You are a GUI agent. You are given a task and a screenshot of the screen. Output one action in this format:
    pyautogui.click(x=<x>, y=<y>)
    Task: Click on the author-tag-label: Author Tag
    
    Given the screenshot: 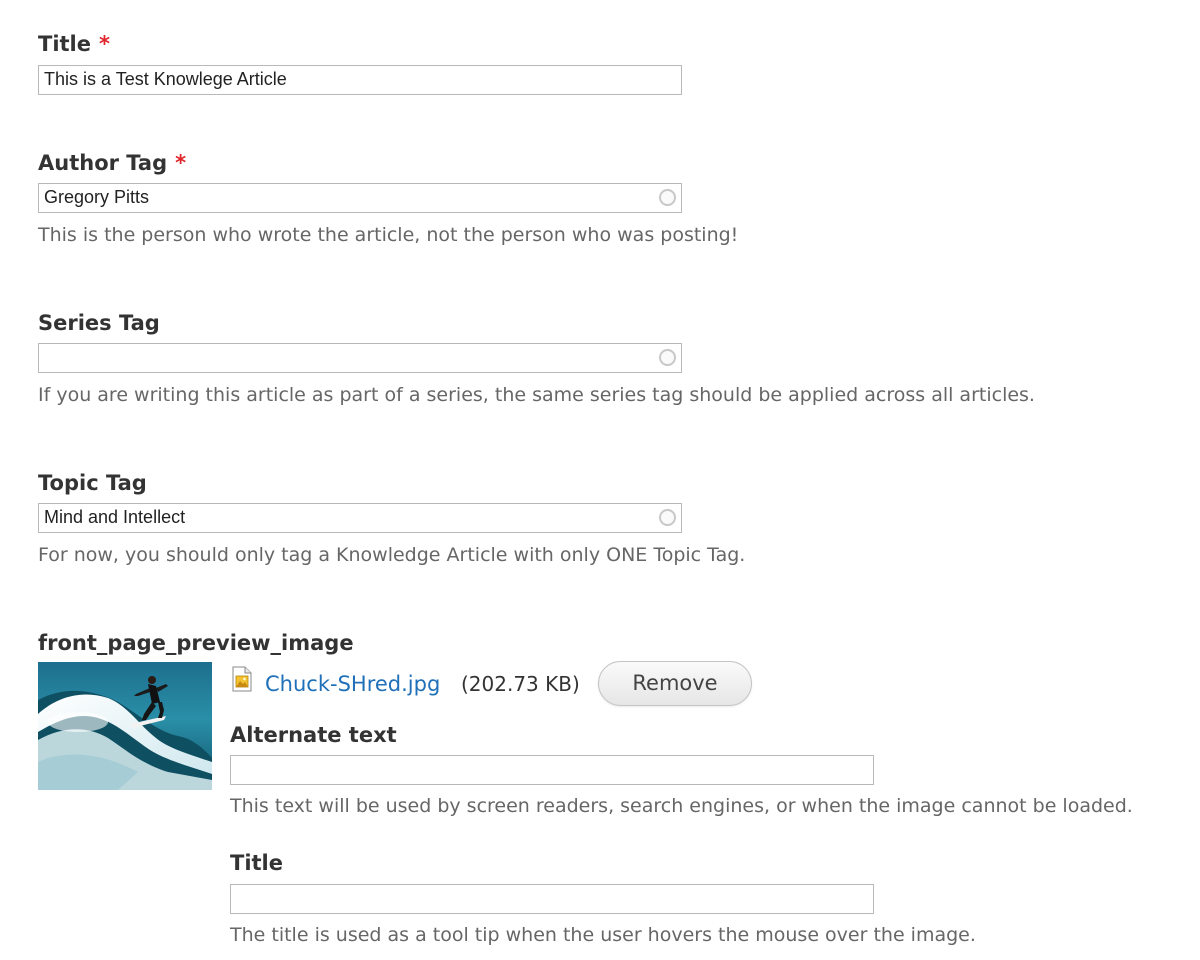 What is the action you would take?
    pyautogui.click(x=103, y=163)
    